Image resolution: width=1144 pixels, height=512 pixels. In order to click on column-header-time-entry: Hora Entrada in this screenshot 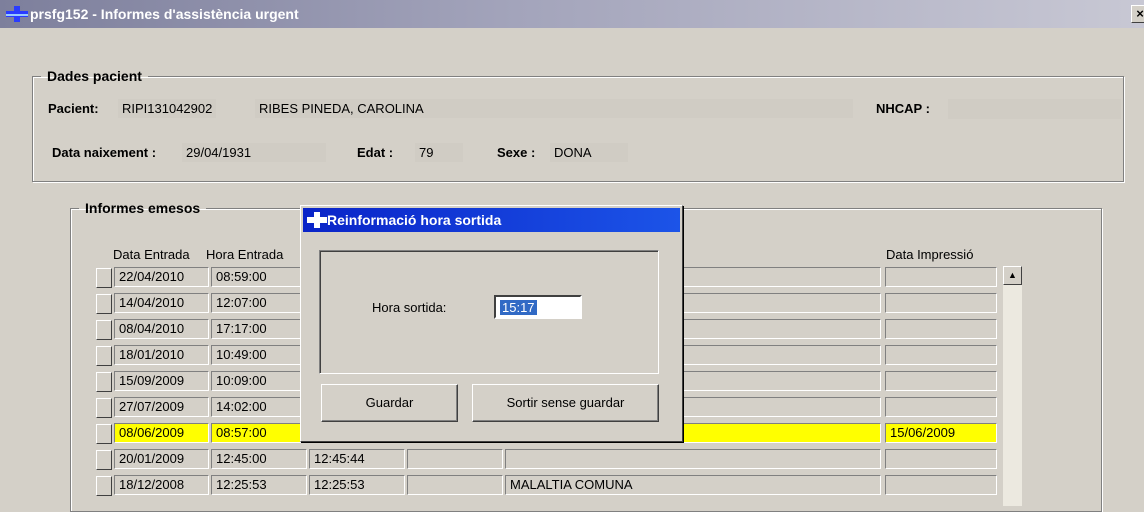, I will do `click(245, 254)`.